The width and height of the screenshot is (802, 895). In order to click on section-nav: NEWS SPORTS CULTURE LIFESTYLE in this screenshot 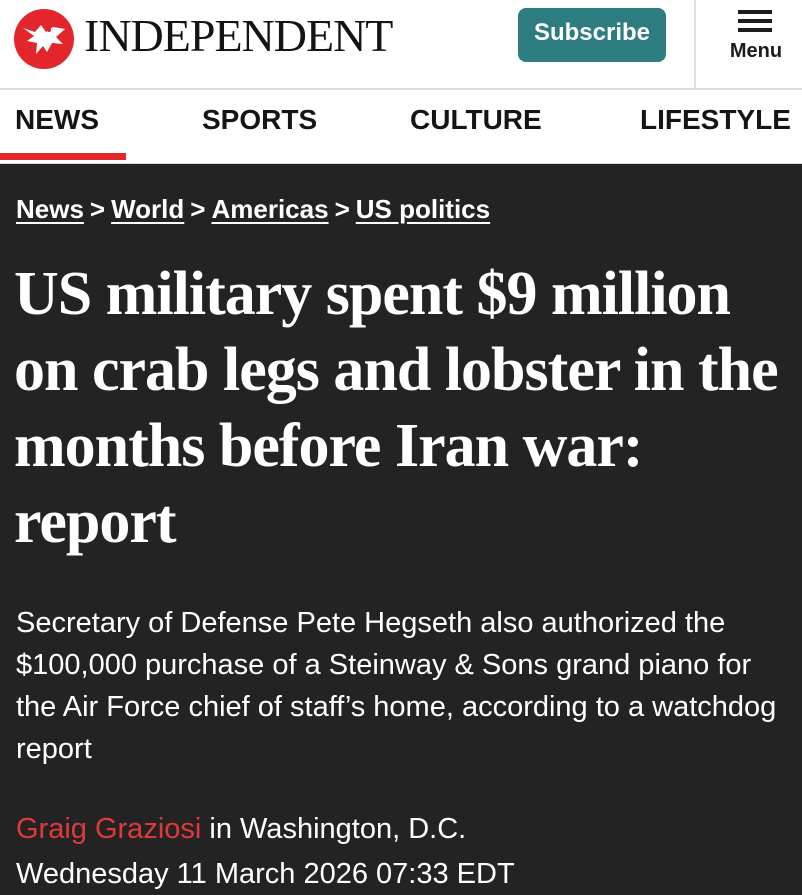, I will do `click(401, 127)`.